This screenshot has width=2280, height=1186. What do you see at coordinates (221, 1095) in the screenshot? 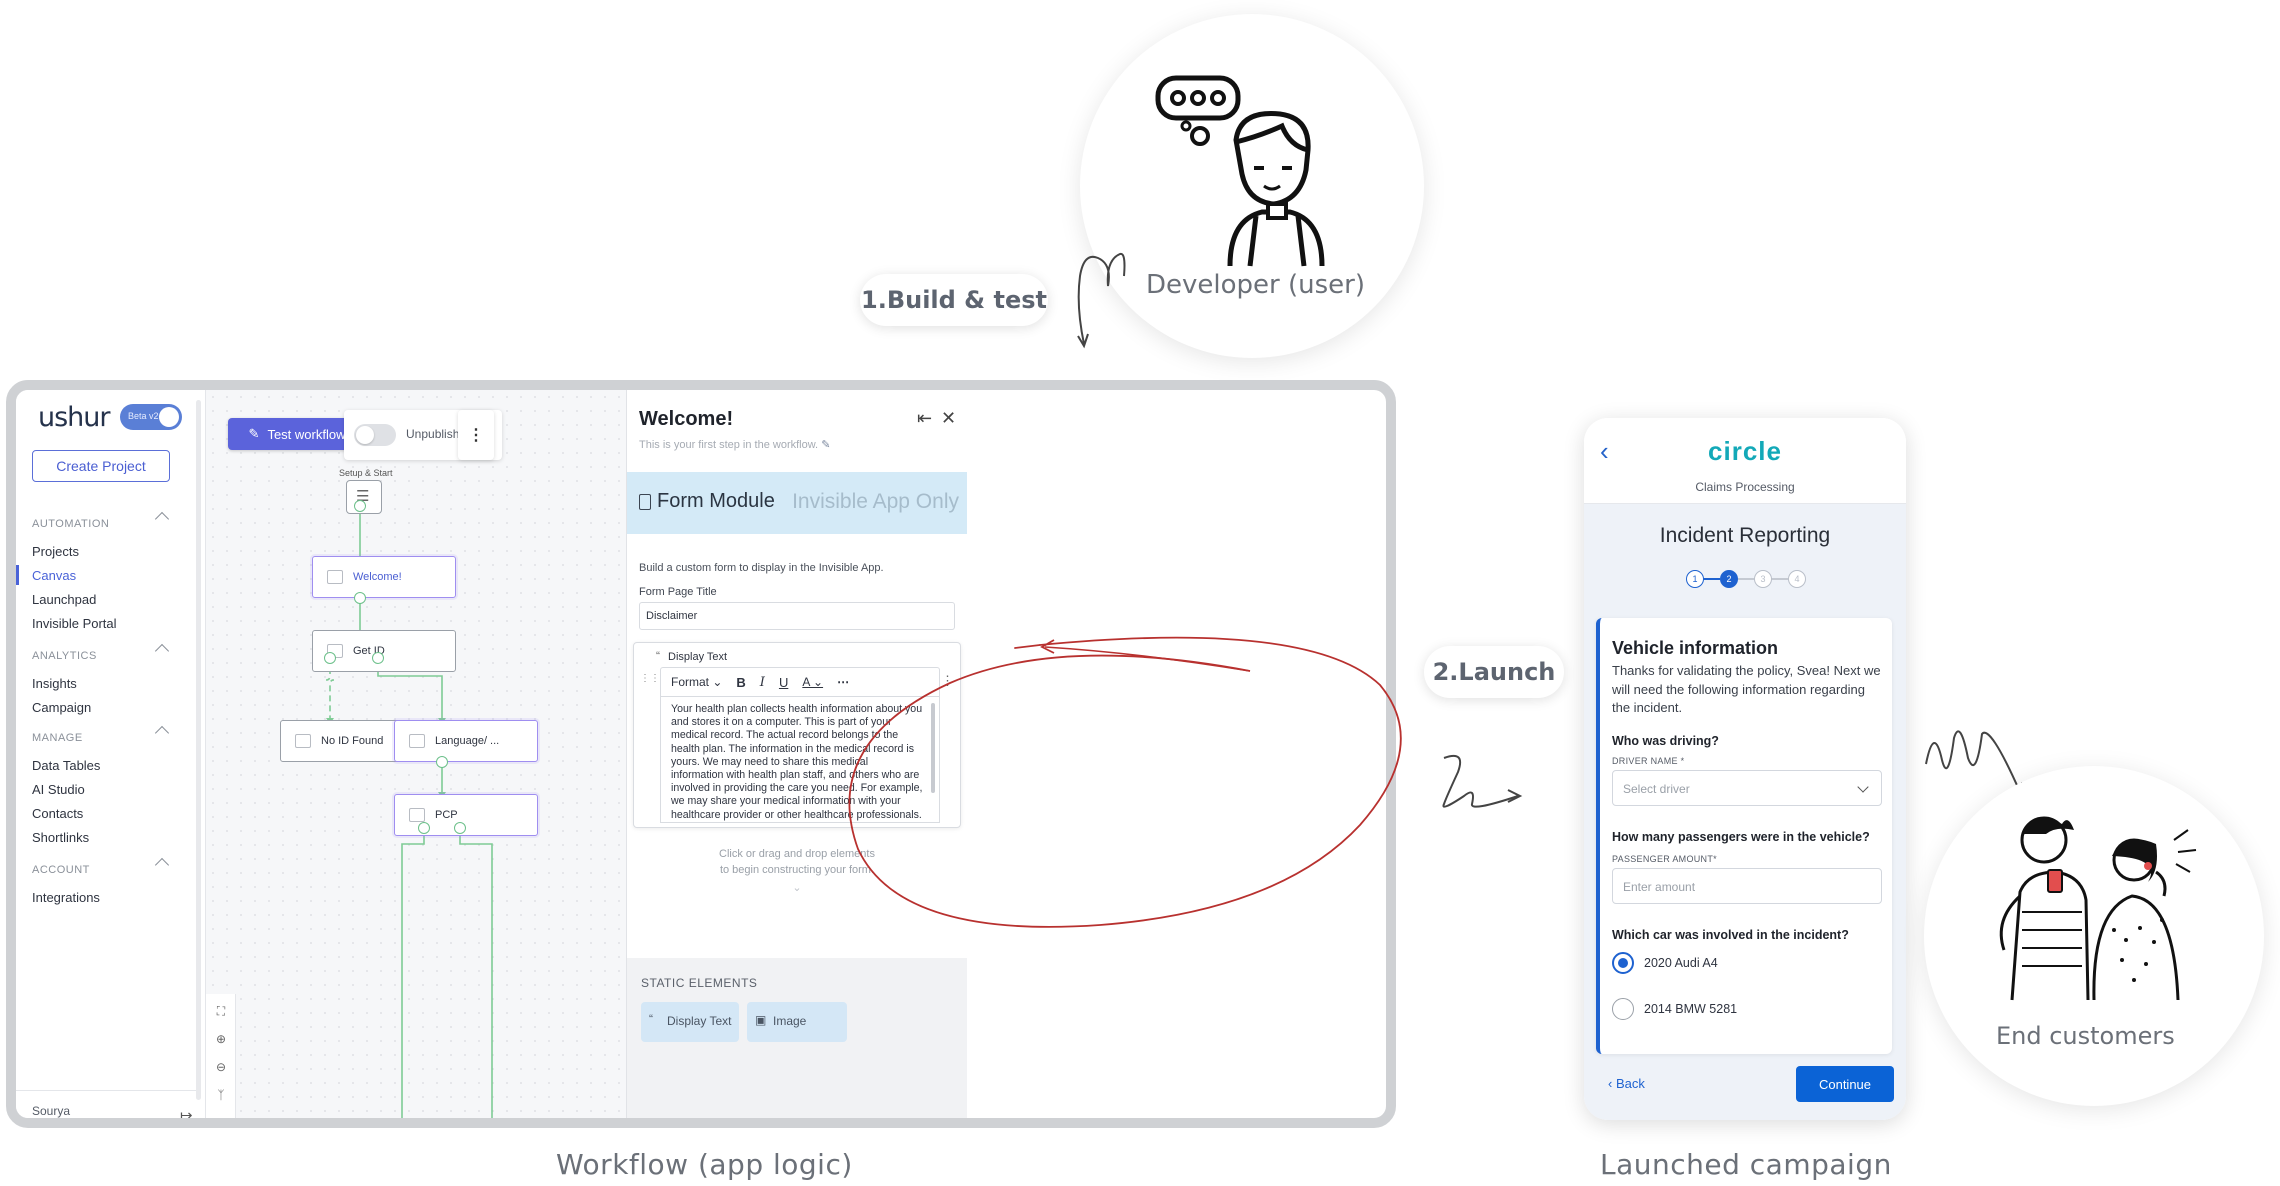
I see `branch-icon: ᛉ` at bounding box center [221, 1095].